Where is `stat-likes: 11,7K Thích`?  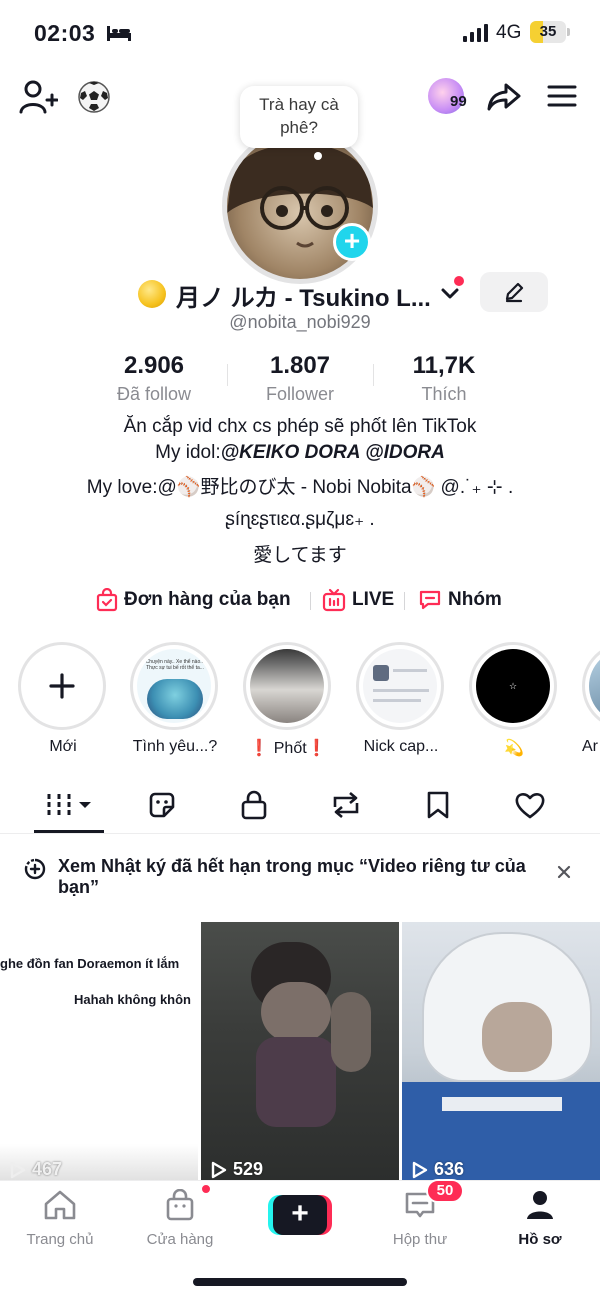
stat-likes: 11,7K Thích is located at coordinates (444, 378).